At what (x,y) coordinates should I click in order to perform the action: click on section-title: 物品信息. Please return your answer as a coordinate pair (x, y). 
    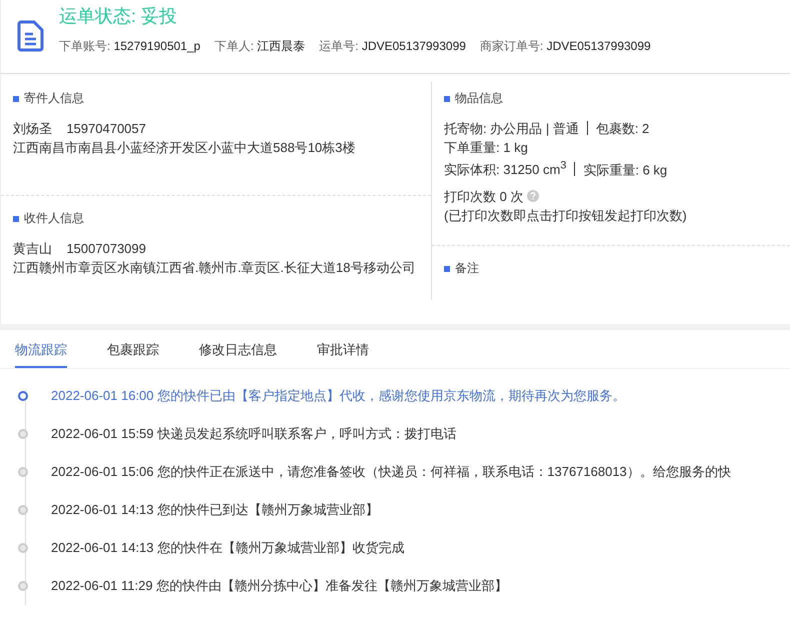
    Looking at the image, I should click on (479, 98).